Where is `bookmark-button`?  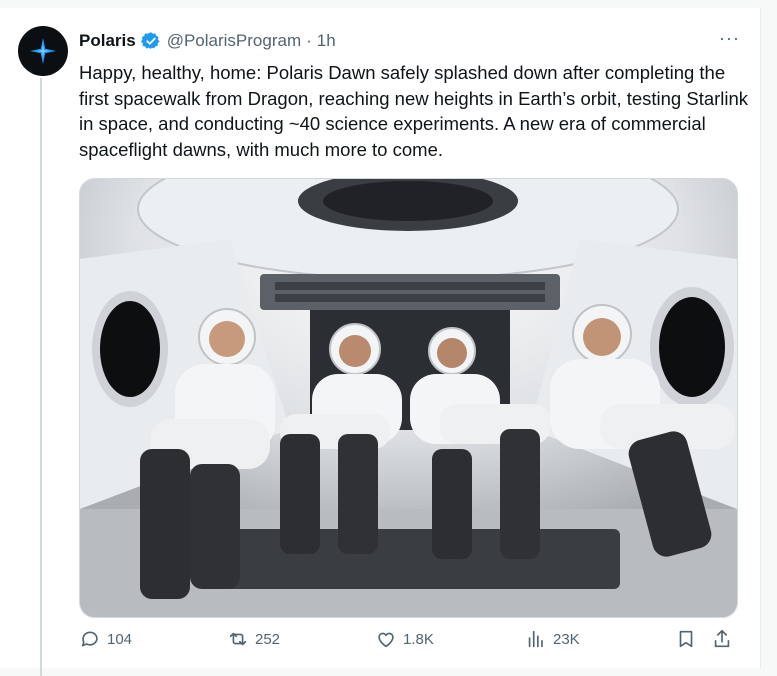 bookmark-button is located at coordinates (689, 639).